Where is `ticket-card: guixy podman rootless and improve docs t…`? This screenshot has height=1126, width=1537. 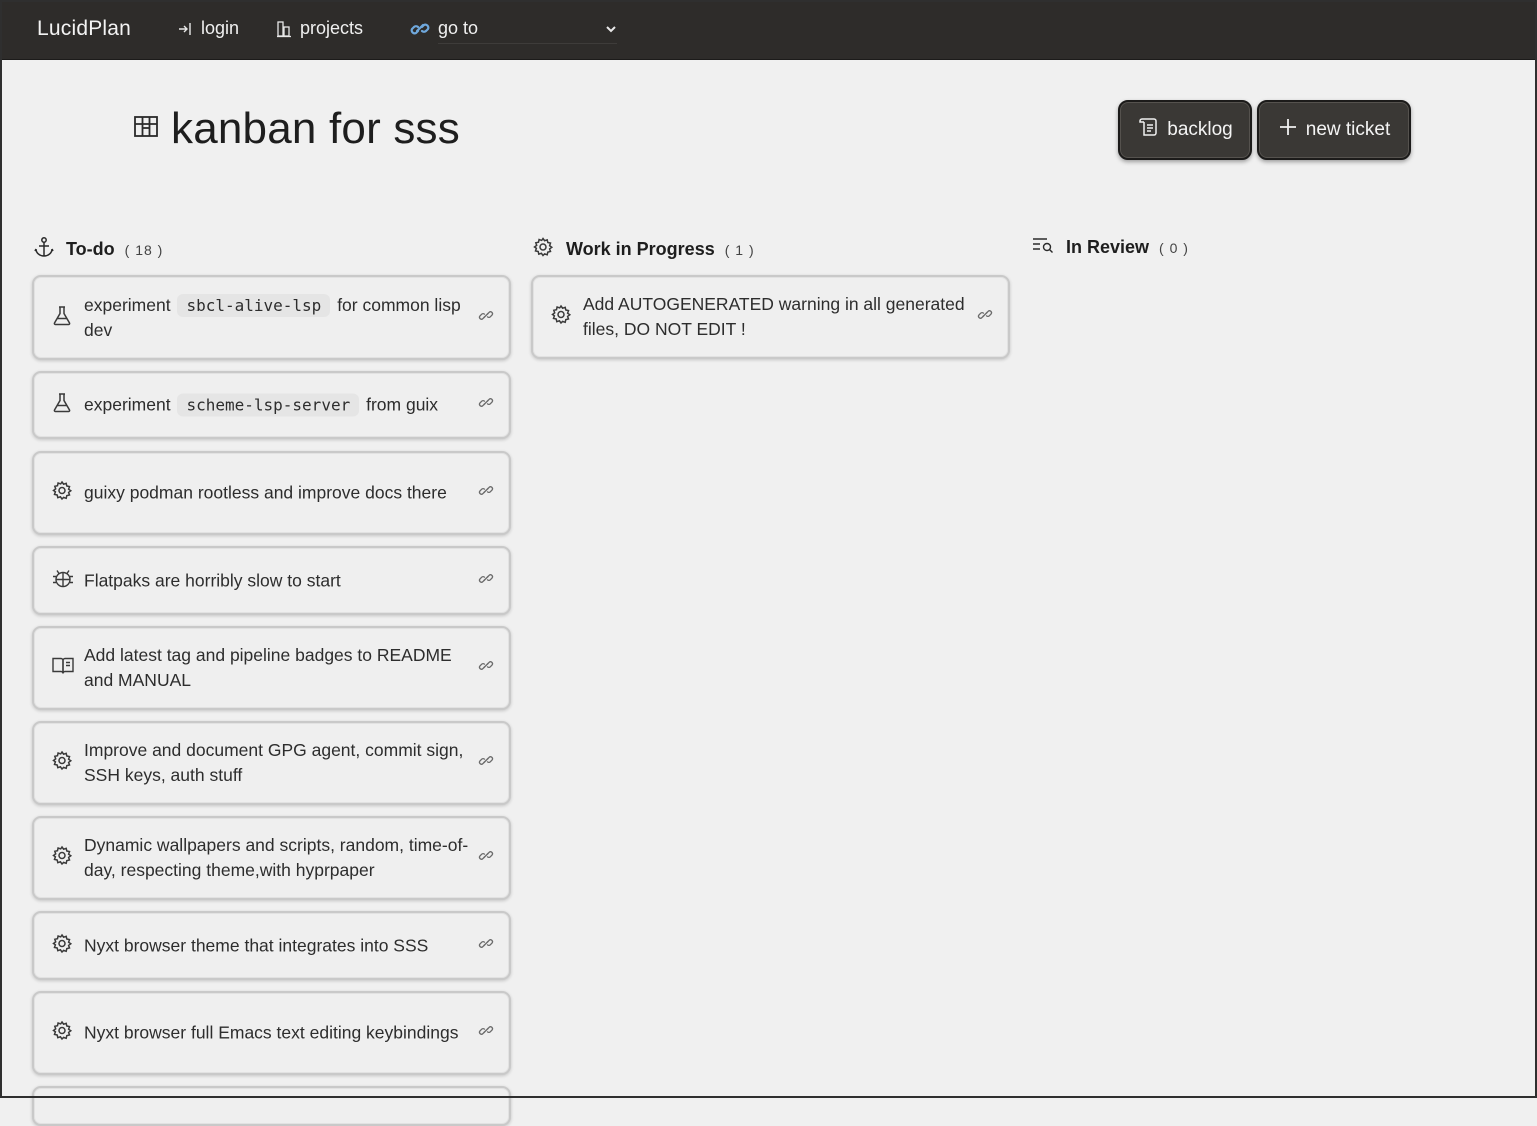
ticket-card: guixy podman rootless and improve docs t… is located at coordinates (271, 493).